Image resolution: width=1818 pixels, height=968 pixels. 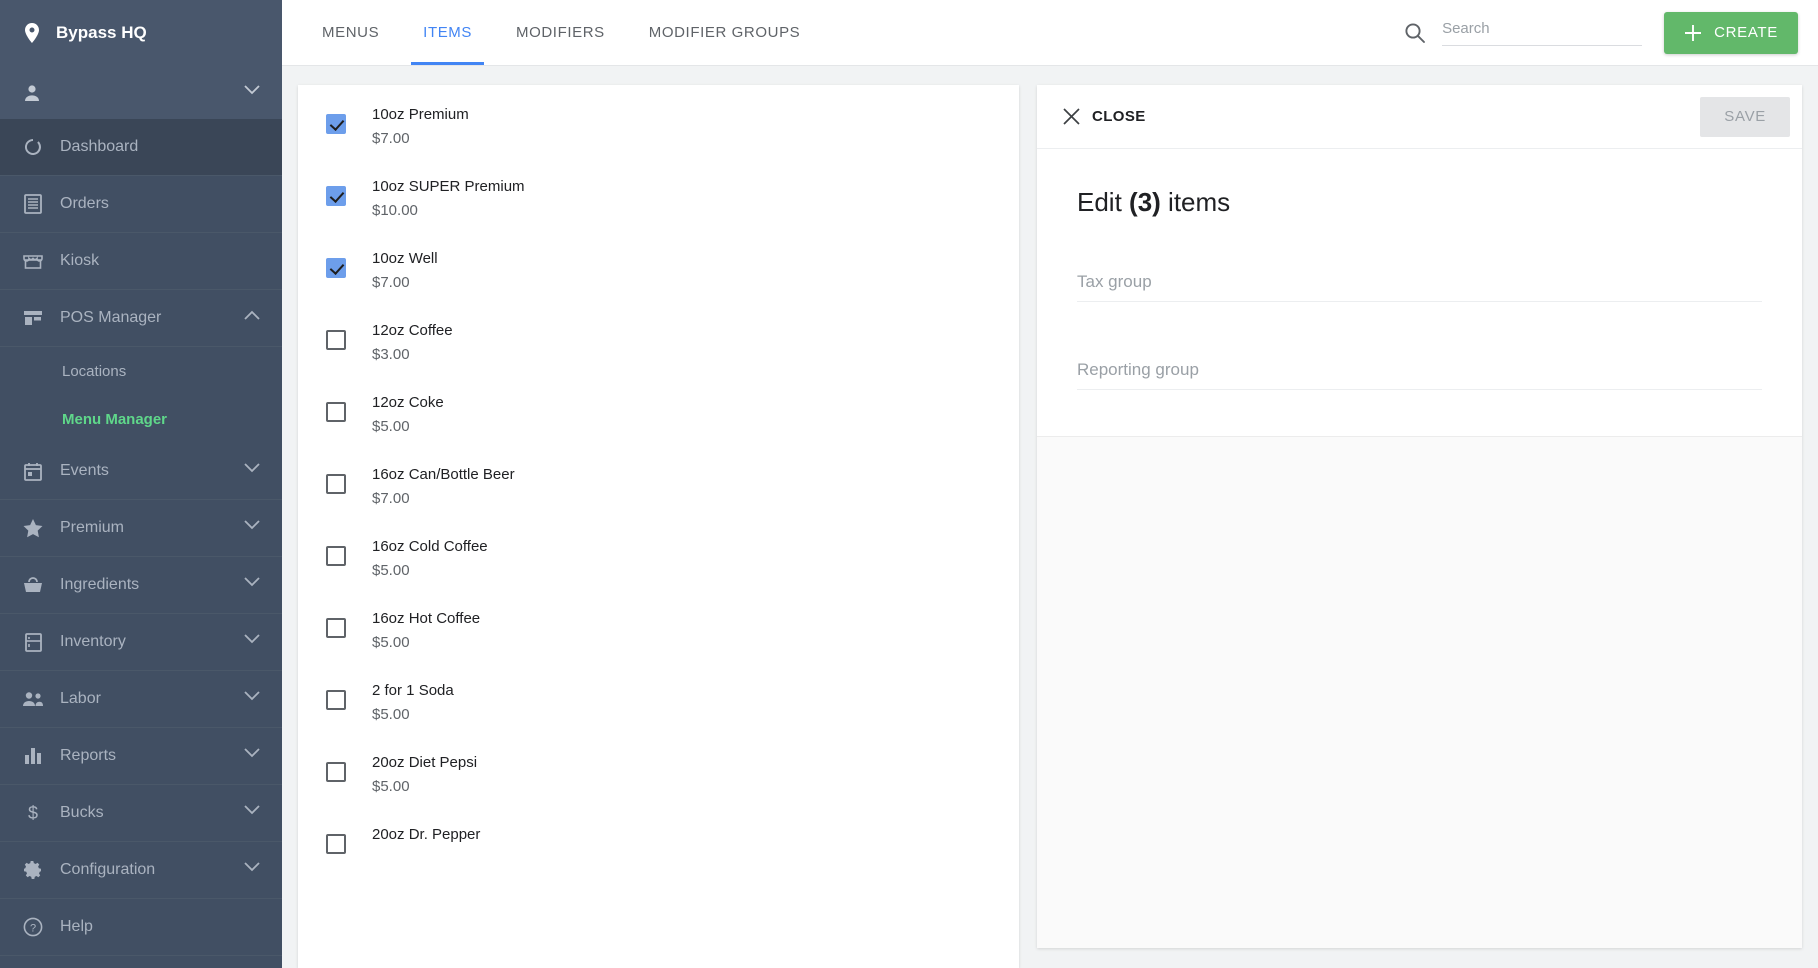 What do you see at coordinates (141, 585) in the screenshot?
I see `sidebar-item-ingredients: Ingredients` at bounding box center [141, 585].